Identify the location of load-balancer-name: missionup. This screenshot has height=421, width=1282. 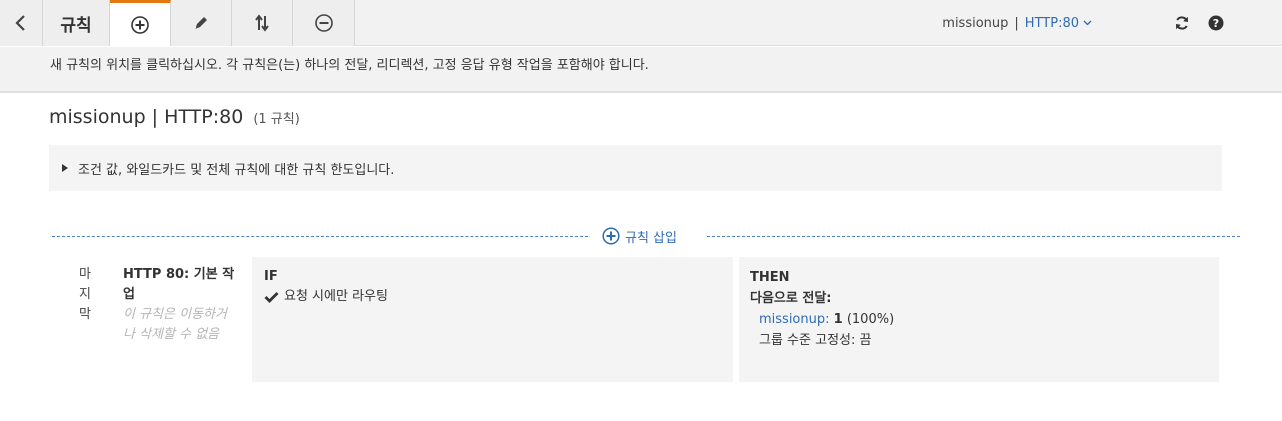
(975, 23).